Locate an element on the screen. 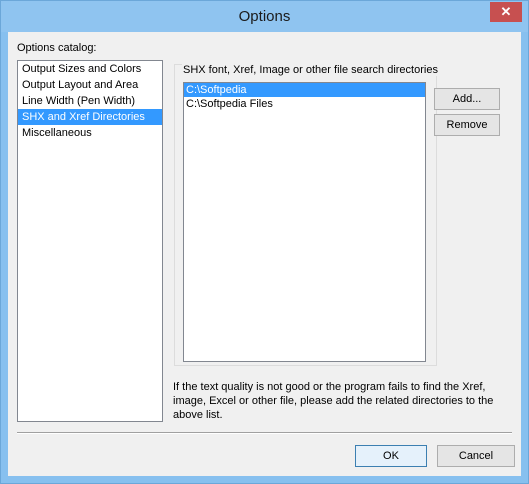  footer-separator is located at coordinates (264, 433).